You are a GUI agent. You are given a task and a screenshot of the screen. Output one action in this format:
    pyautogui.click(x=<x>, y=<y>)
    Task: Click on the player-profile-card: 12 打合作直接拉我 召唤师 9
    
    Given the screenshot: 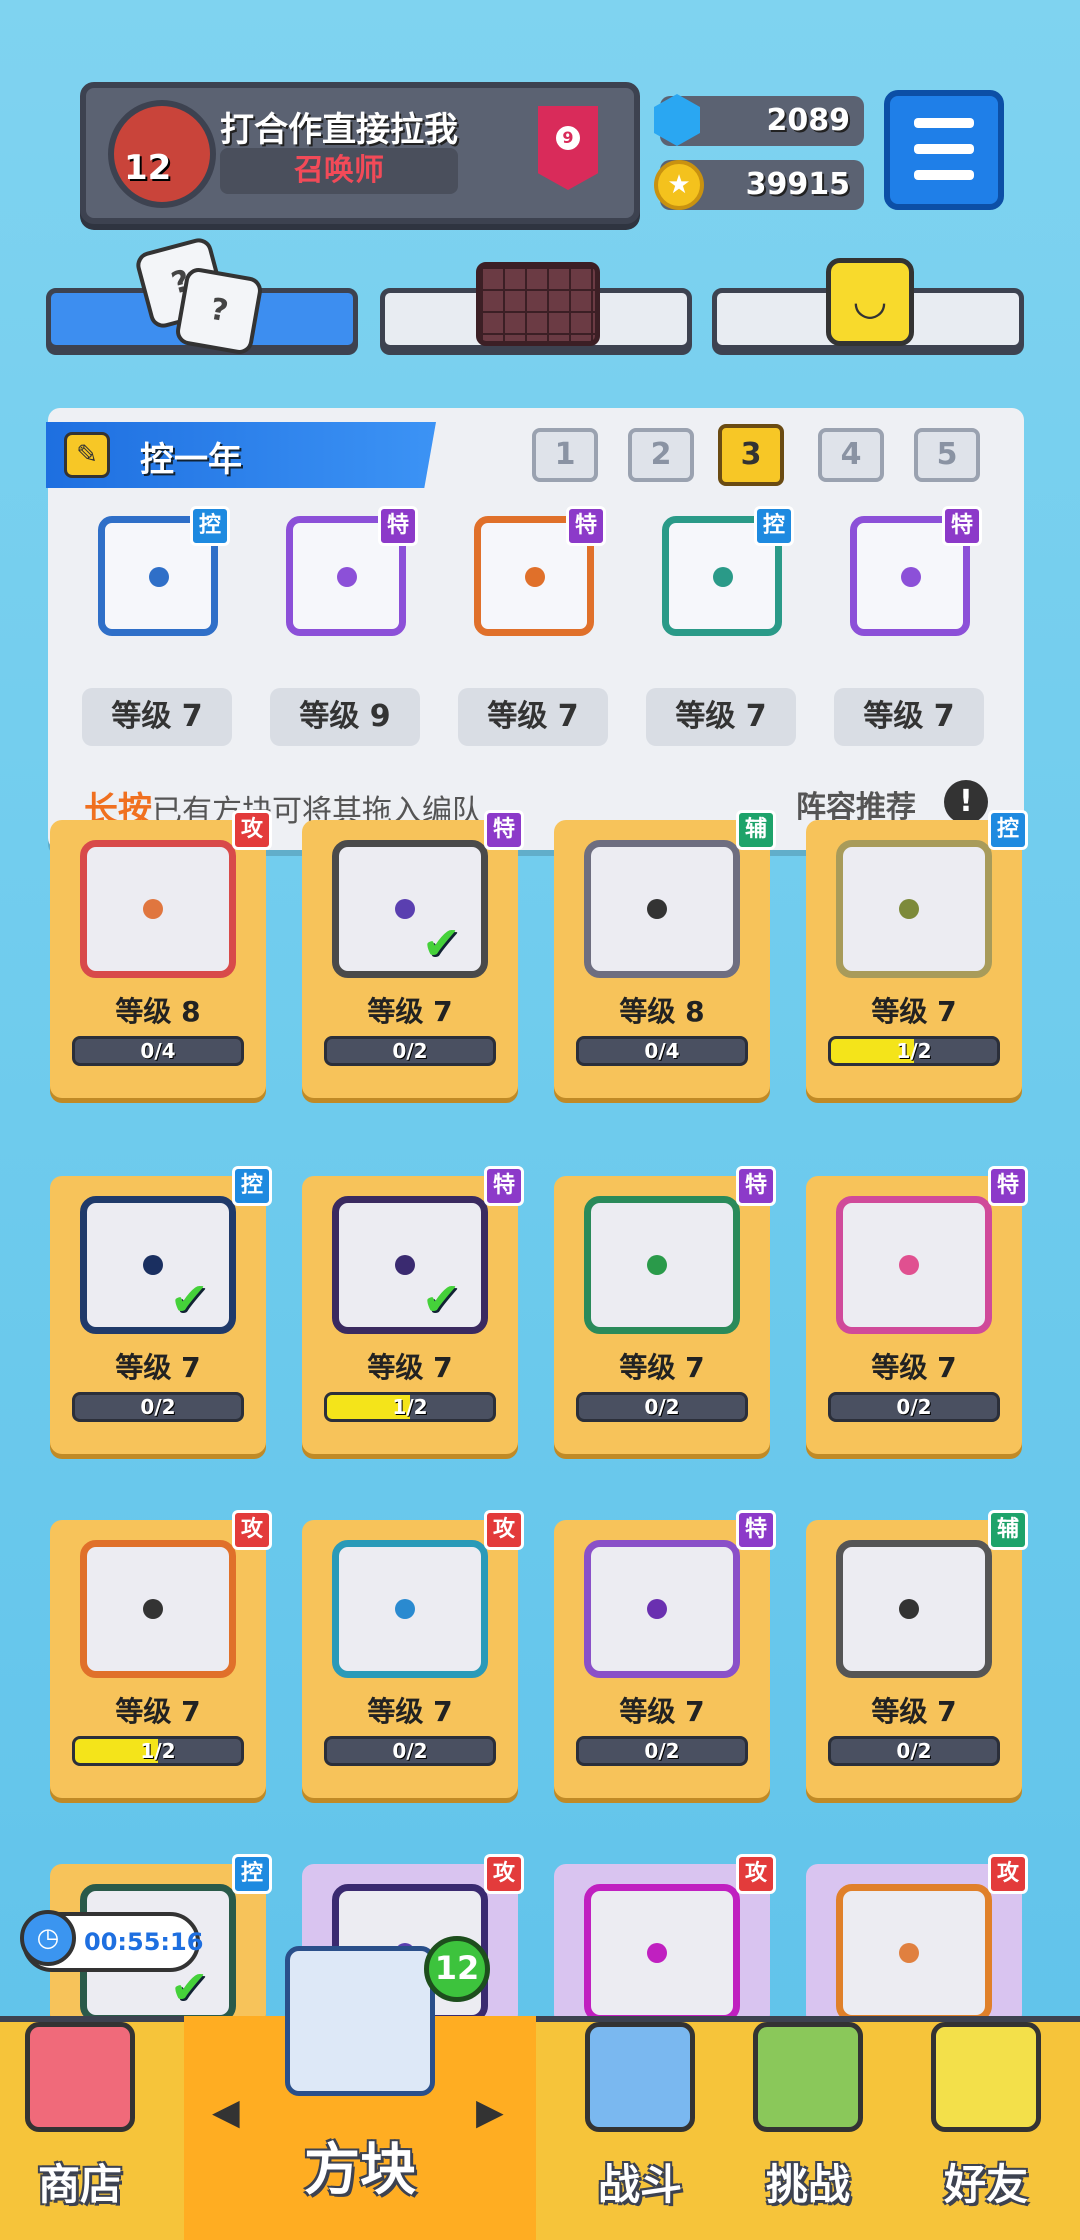 What is the action you would take?
    pyautogui.click(x=360, y=153)
    